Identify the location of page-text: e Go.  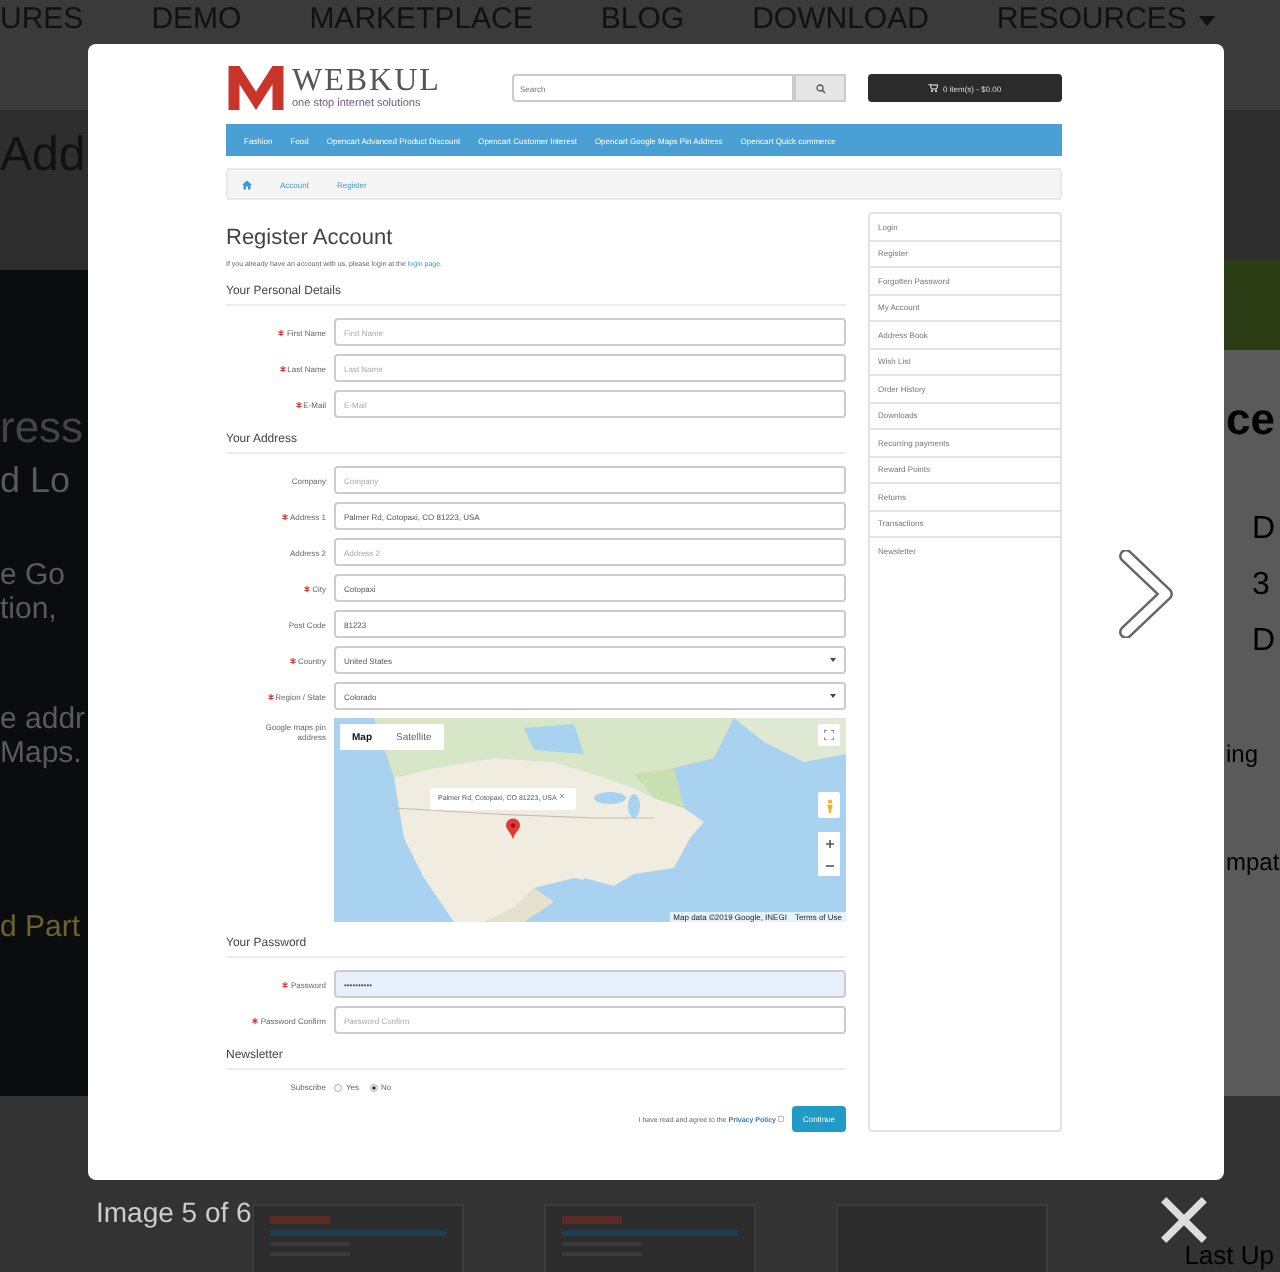
(33, 575).